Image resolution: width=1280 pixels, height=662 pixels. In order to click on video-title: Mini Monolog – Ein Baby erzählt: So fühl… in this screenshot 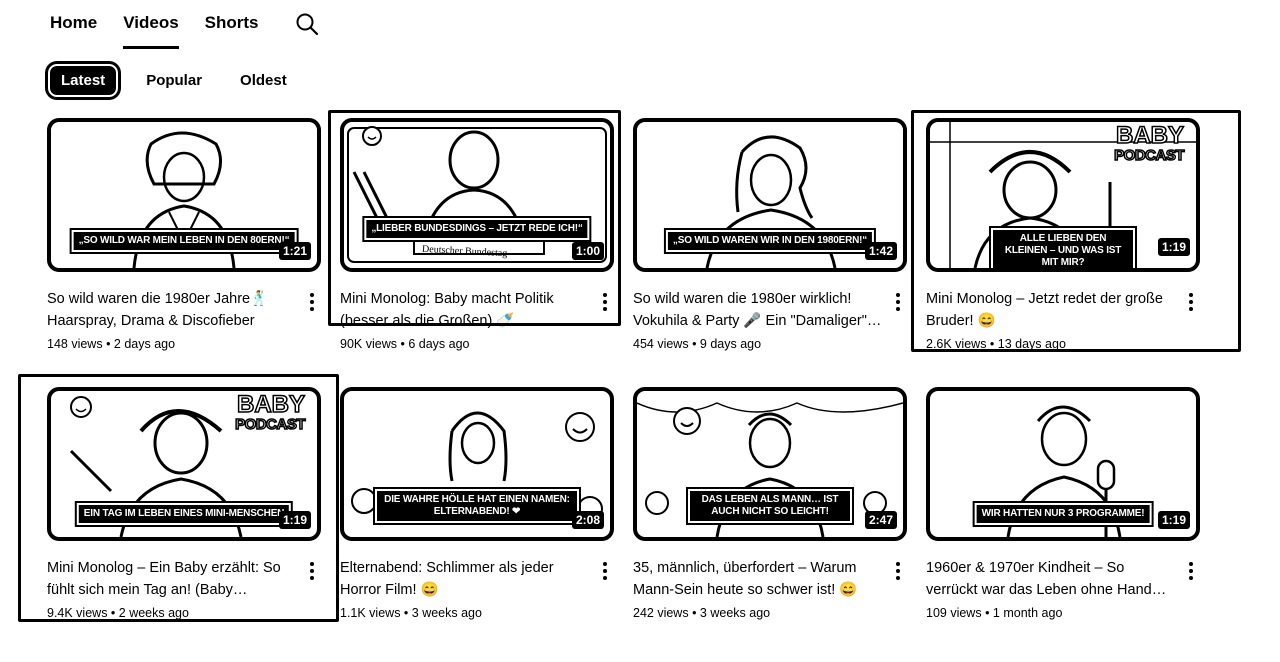, I will do `click(172, 579)`.